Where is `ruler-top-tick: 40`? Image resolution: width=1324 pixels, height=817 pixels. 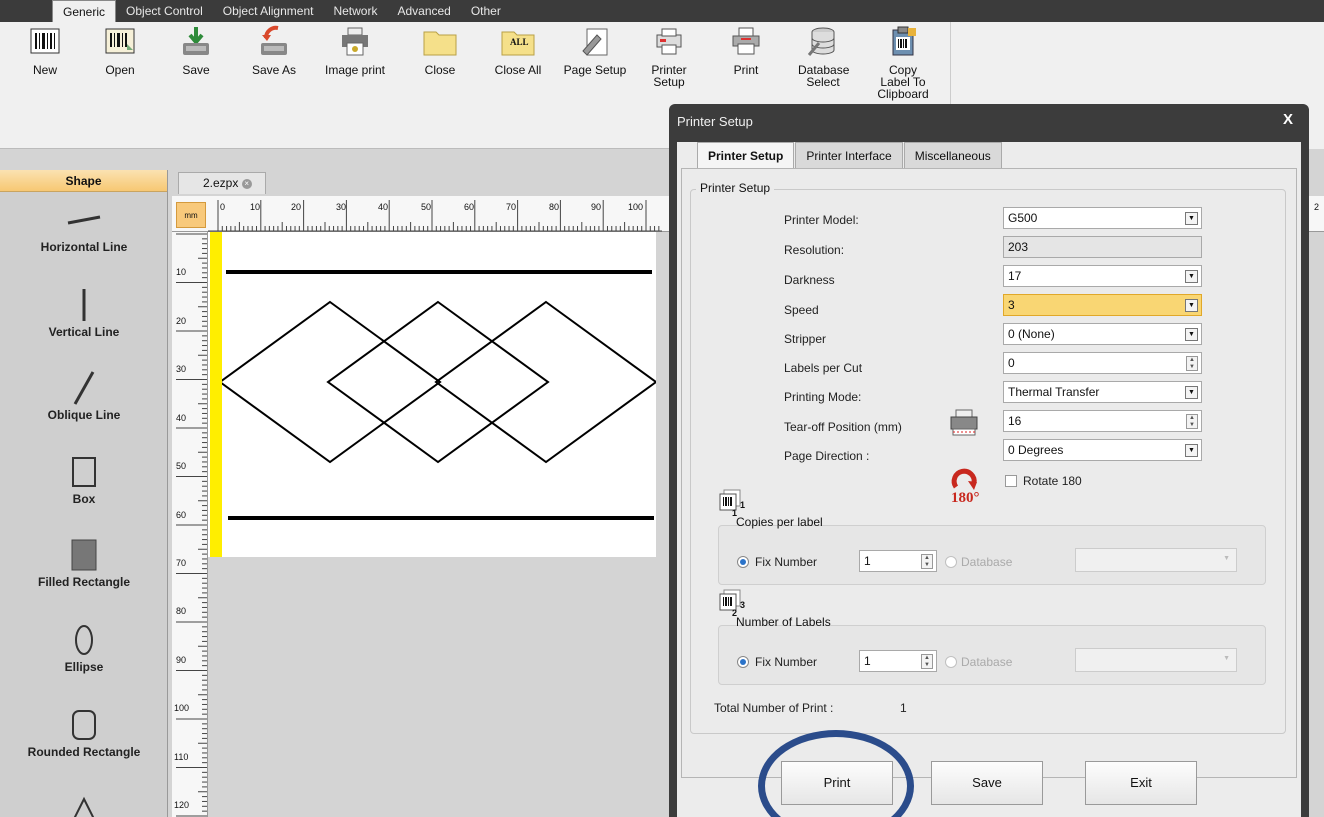
ruler-top-tick: 40 is located at coordinates (383, 207).